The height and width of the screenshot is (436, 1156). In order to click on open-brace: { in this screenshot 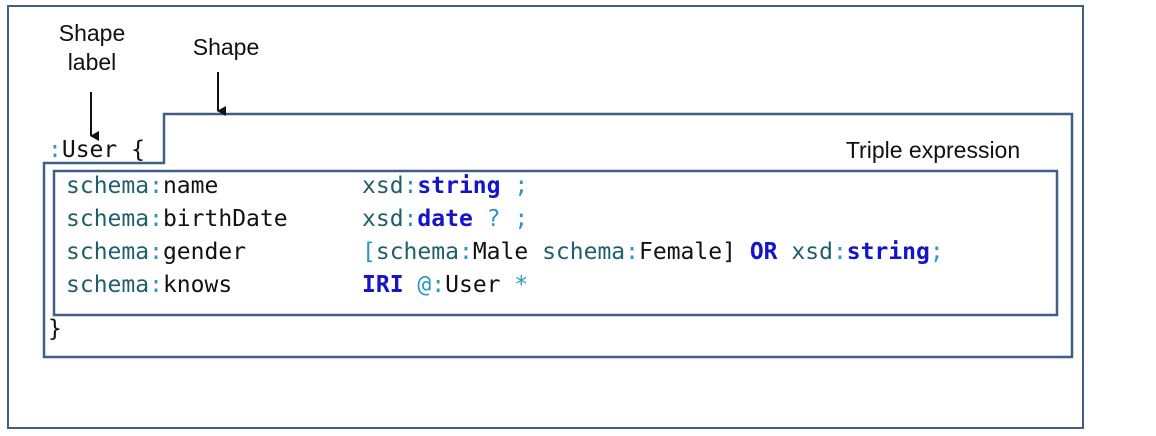, I will do `click(131, 150)`.